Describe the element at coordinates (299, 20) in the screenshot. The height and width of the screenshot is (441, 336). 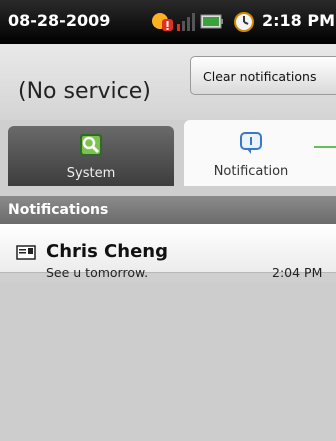
I see `status-time: 2:18 PM` at that location.